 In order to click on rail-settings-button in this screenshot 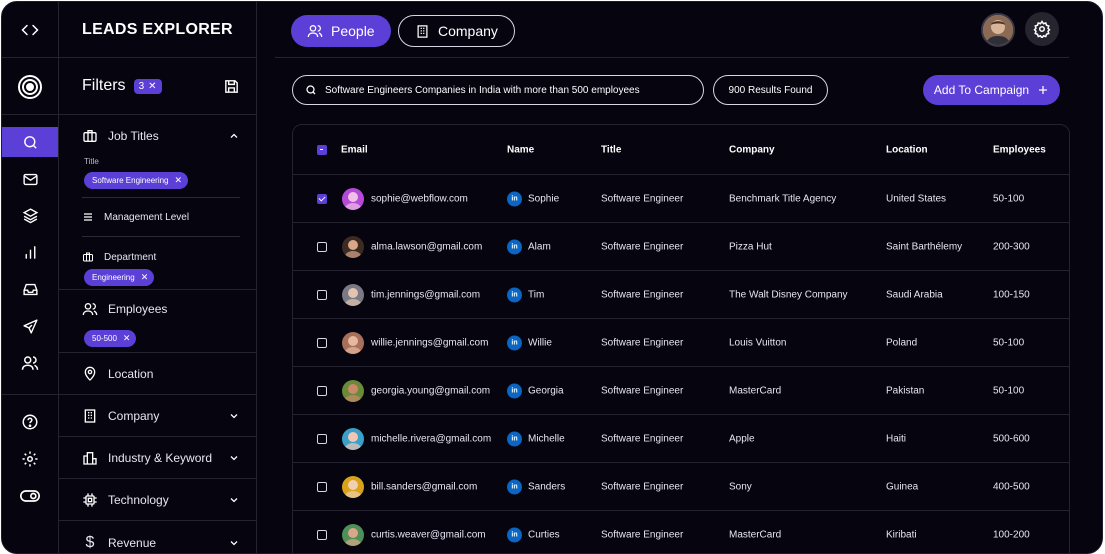, I will do `click(30, 459)`.